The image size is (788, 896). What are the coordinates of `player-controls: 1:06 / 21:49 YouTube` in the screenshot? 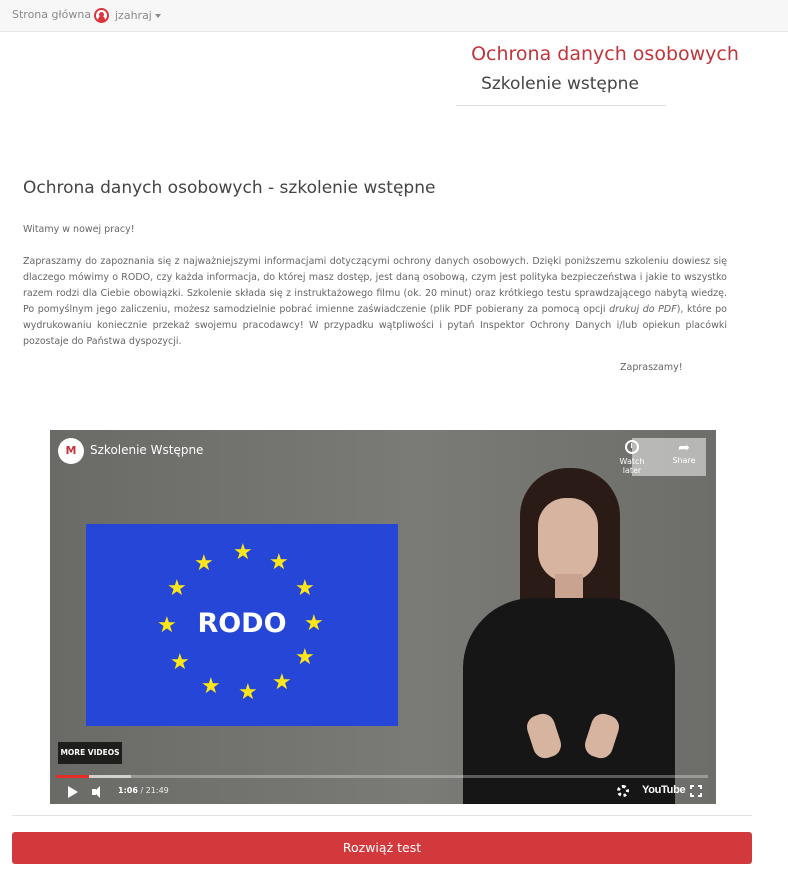 It's located at (383, 792).